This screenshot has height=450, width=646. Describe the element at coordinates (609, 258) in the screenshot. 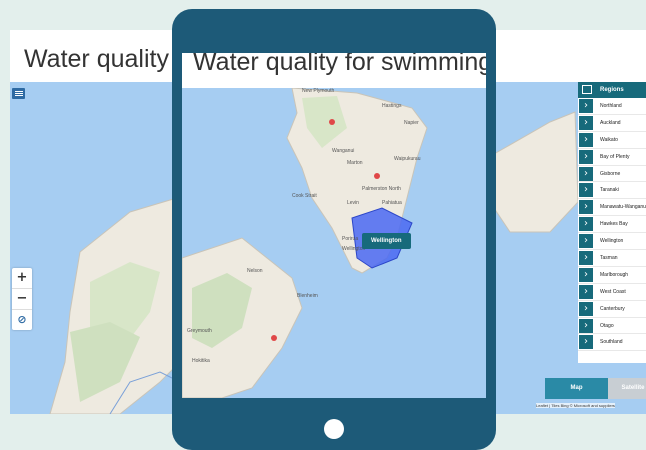

I see `region-label: Tasman` at that location.